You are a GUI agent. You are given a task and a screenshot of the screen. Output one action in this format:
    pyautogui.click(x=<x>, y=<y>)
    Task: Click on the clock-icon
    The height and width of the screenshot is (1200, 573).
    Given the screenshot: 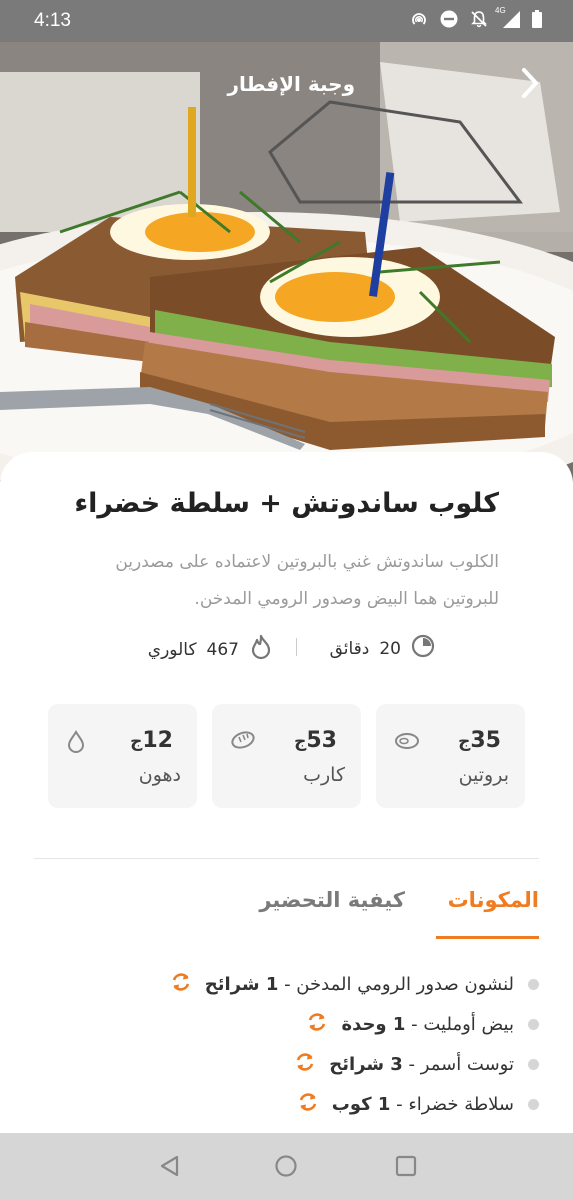 What is the action you would take?
    pyautogui.click(x=423, y=648)
    